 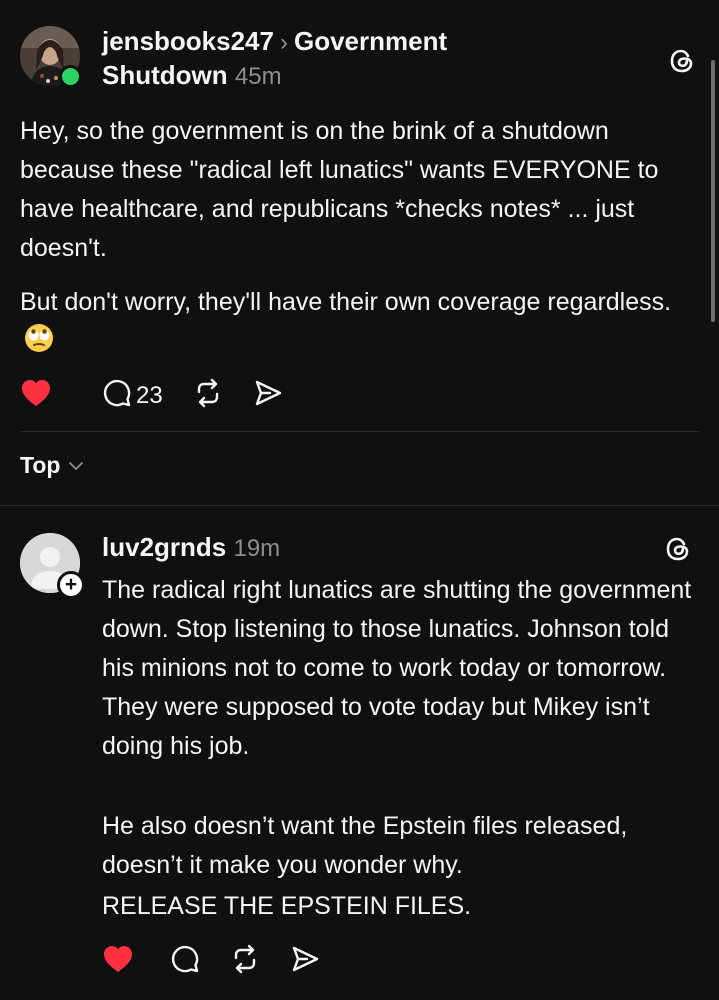 I want to click on reply-avatar-wrap: +, so click(x=52, y=566).